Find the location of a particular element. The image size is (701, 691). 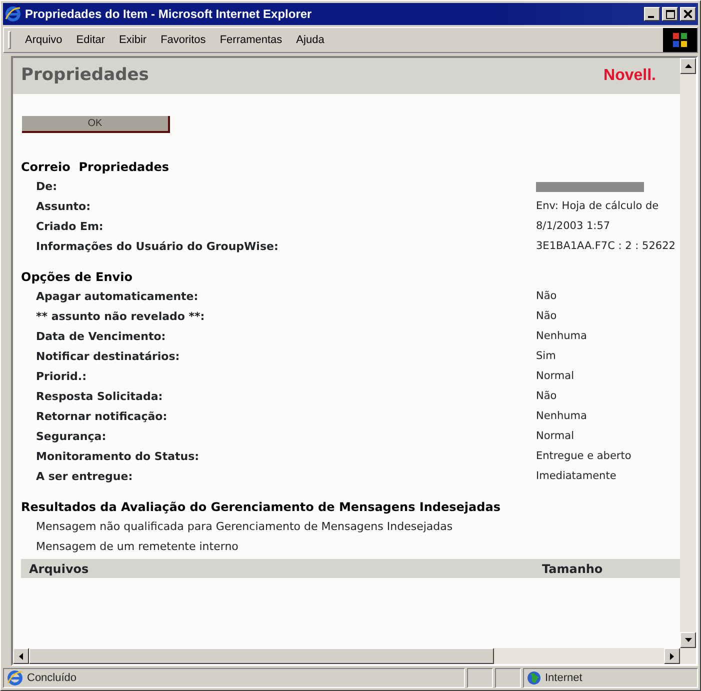

ok-button: OK is located at coordinates (96, 124).